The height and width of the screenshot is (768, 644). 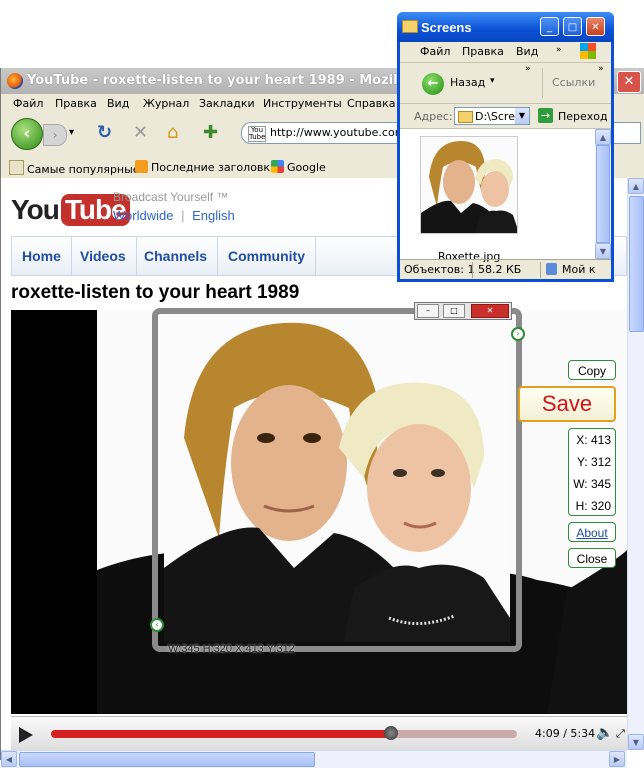 I want to click on firefox-logo-icon, so click(x=15, y=81).